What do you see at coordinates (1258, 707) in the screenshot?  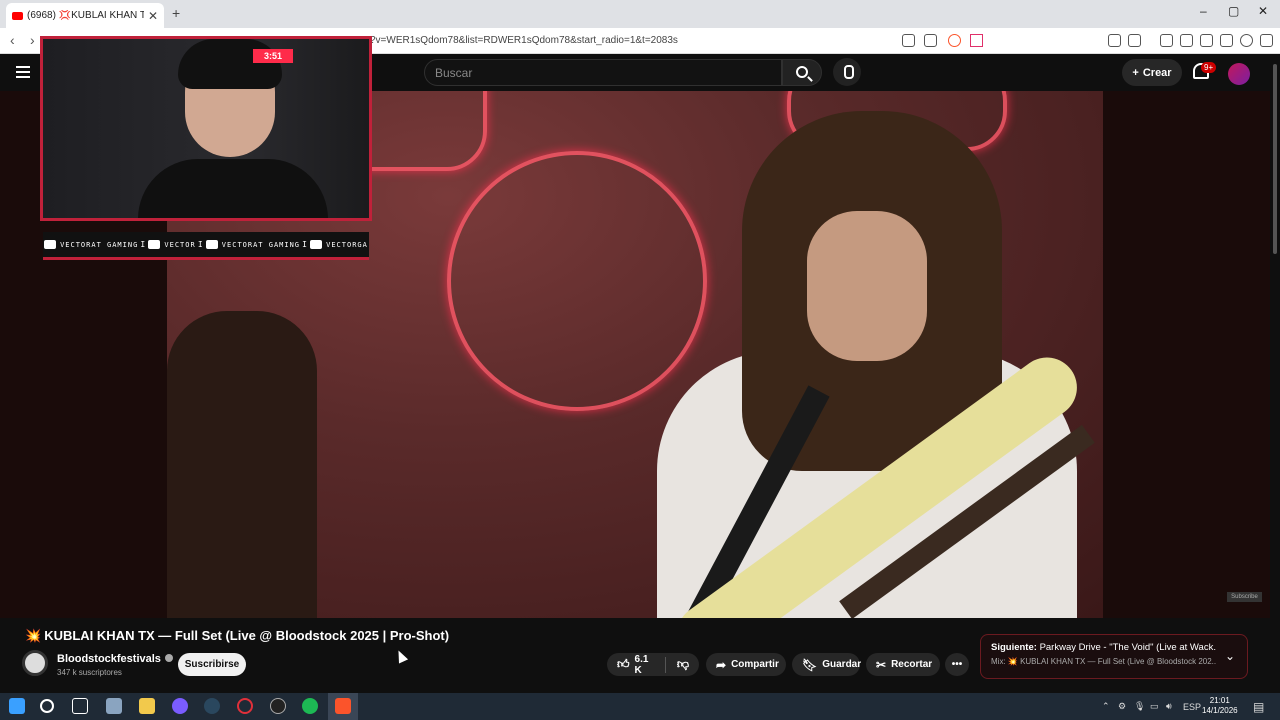 I see `notification-center-icon: ▤` at bounding box center [1258, 707].